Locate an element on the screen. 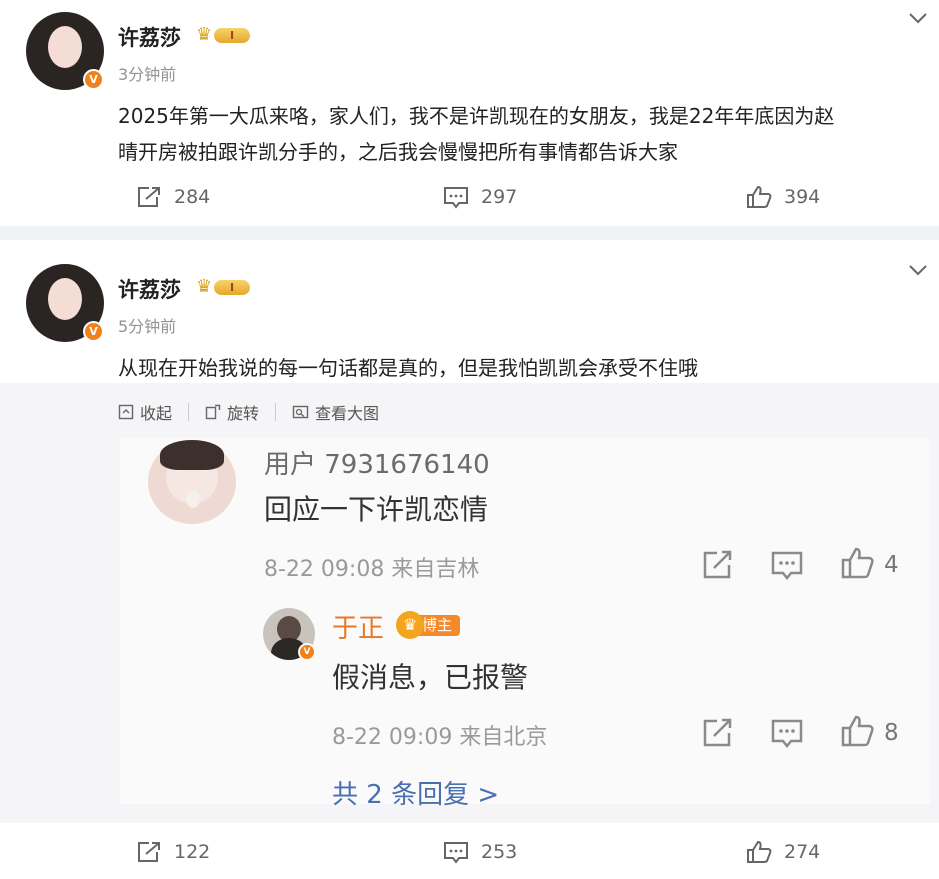 The width and height of the screenshot is (939, 879). repost-count: 122 is located at coordinates (192, 852).